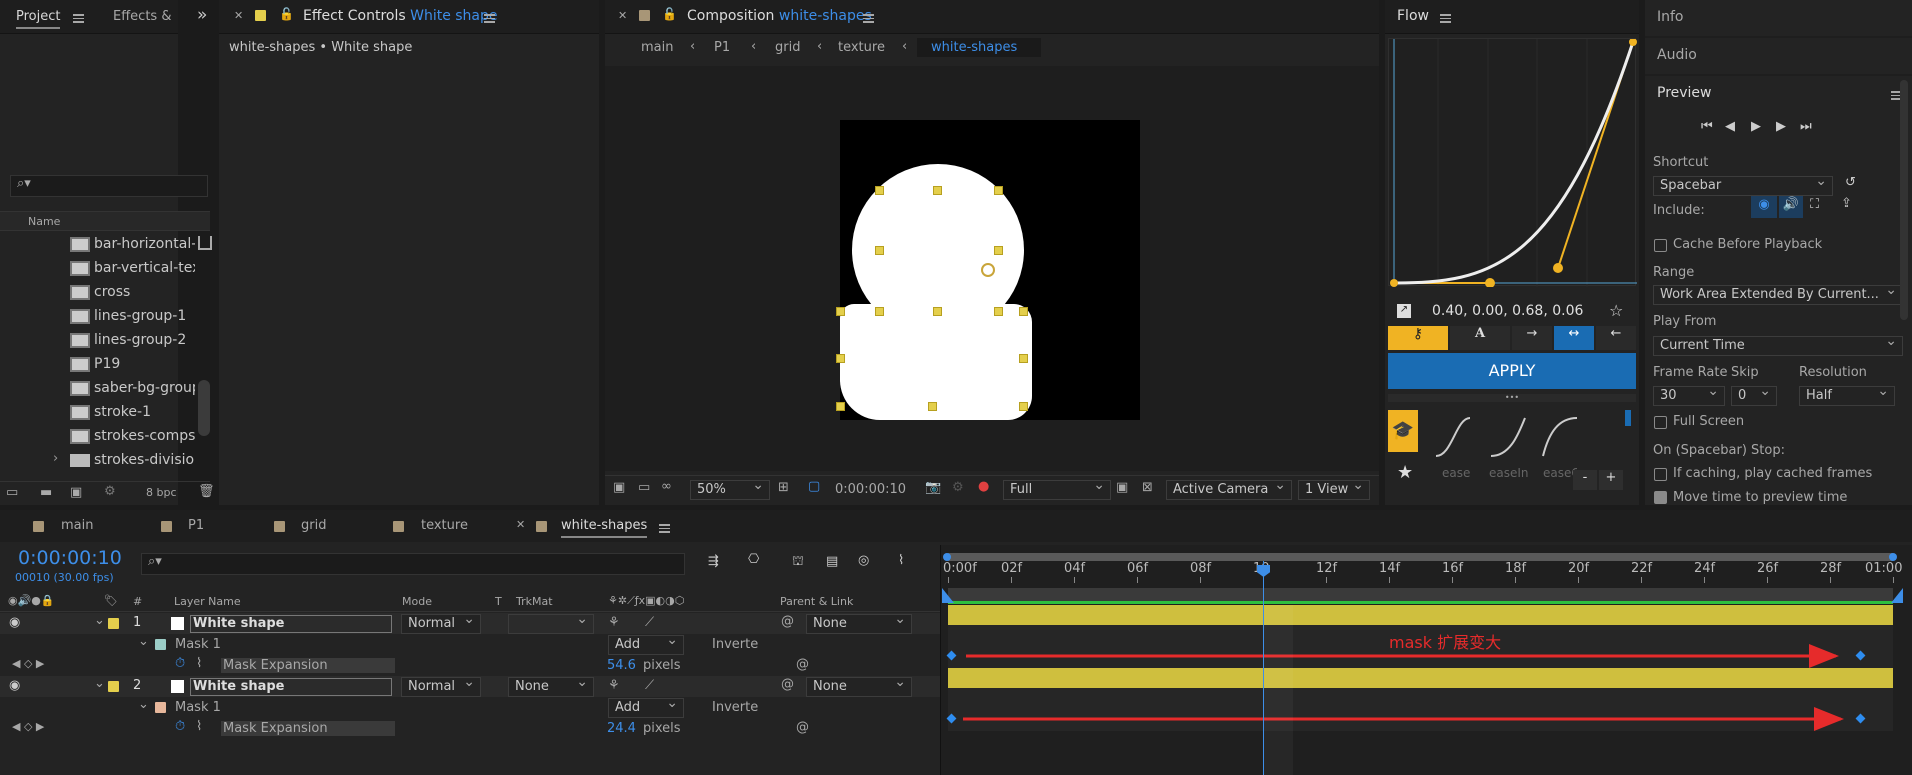 The height and width of the screenshot is (775, 1912). Describe the element at coordinates (669, 14) in the screenshot. I see `lock-icon: 🔓` at that location.